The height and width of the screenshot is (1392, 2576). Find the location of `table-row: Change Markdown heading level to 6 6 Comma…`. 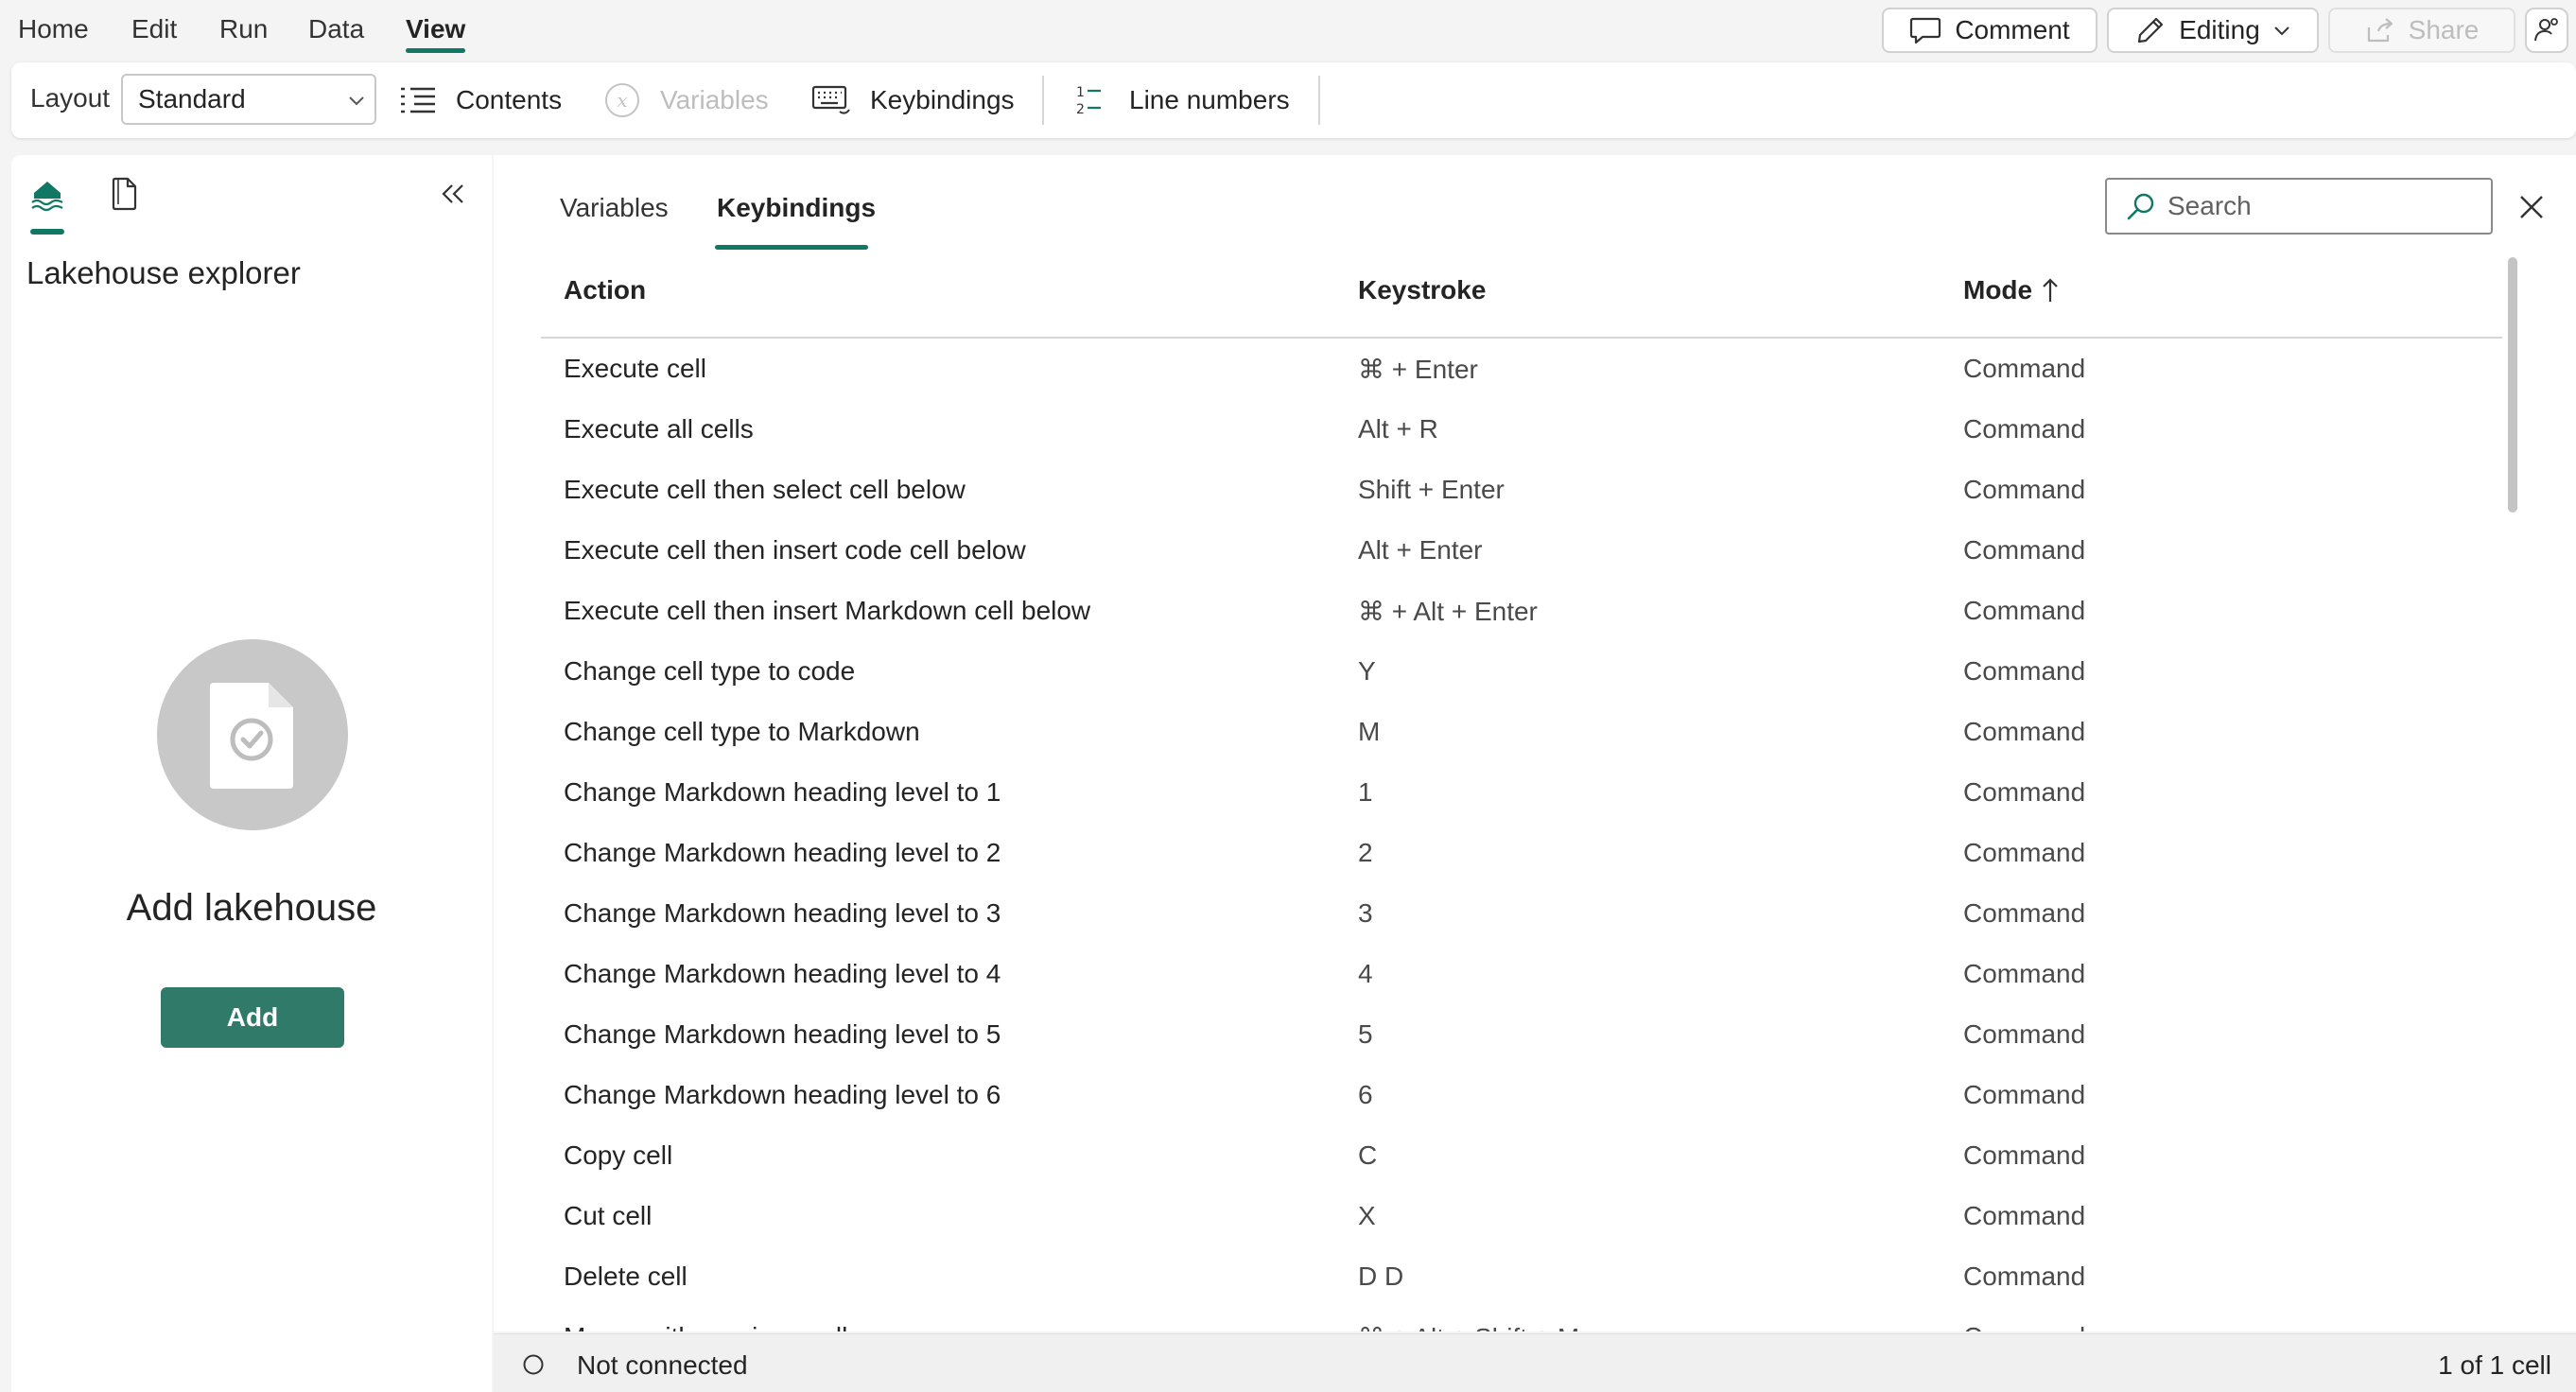

table-row: Change Markdown heading level to 6 6 Comma… is located at coordinates (1521, 1095).